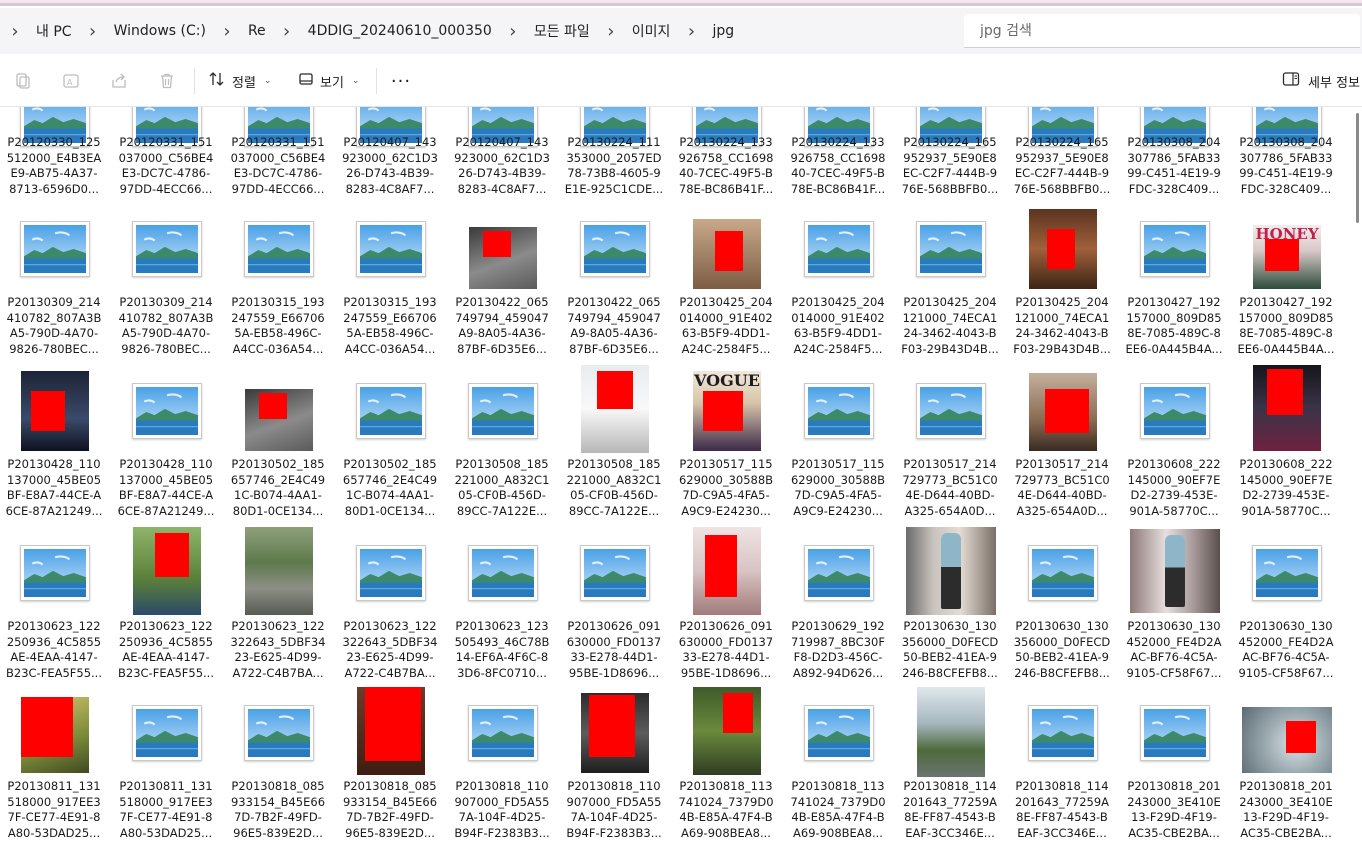 This screenshot has width=1362, height=855. Describe the element at coordinates (159, 31) in the screenshot. I see `breadcrumb-label: Windows (C:)` at that location.